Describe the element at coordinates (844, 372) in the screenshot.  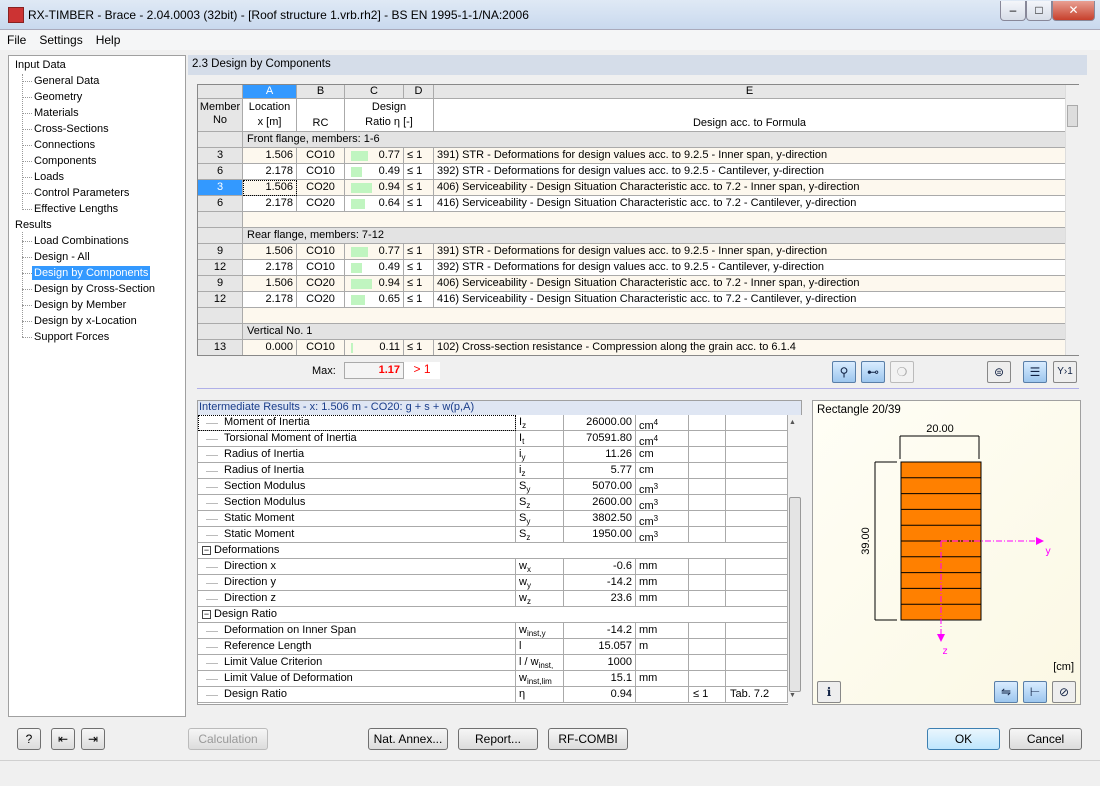
I see `show-member-icon: ⚲` at that location.